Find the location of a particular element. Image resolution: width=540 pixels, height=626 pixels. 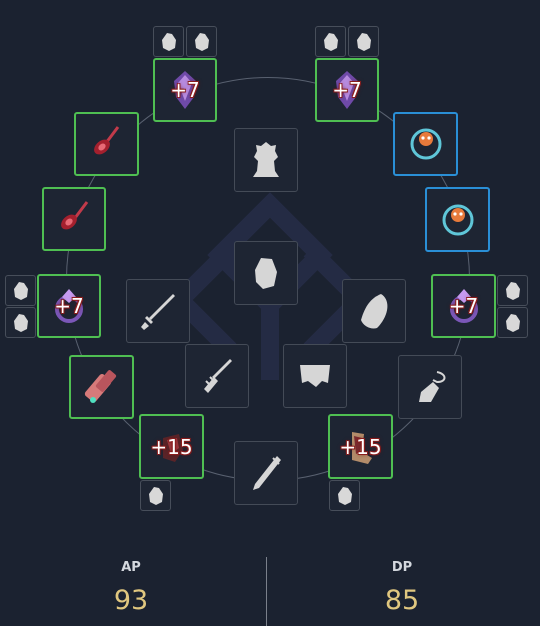

ap-value: 93 is located at coordinates (131, 600).